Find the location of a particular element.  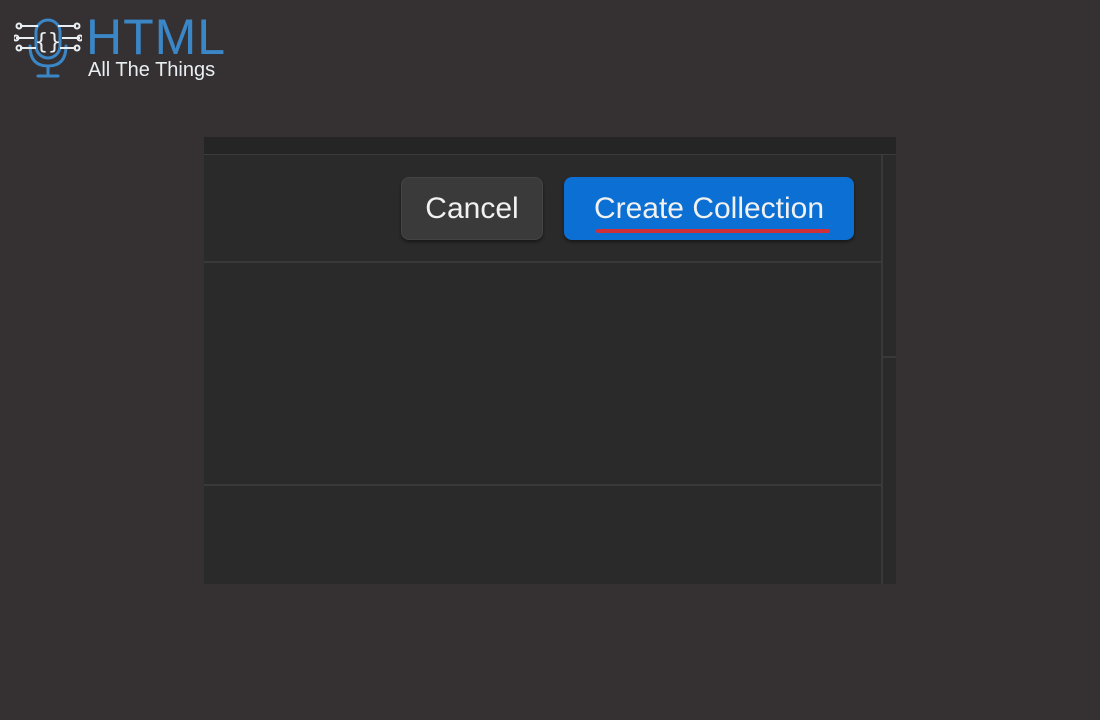

highlight-underline is located at coordinates (713, 230).